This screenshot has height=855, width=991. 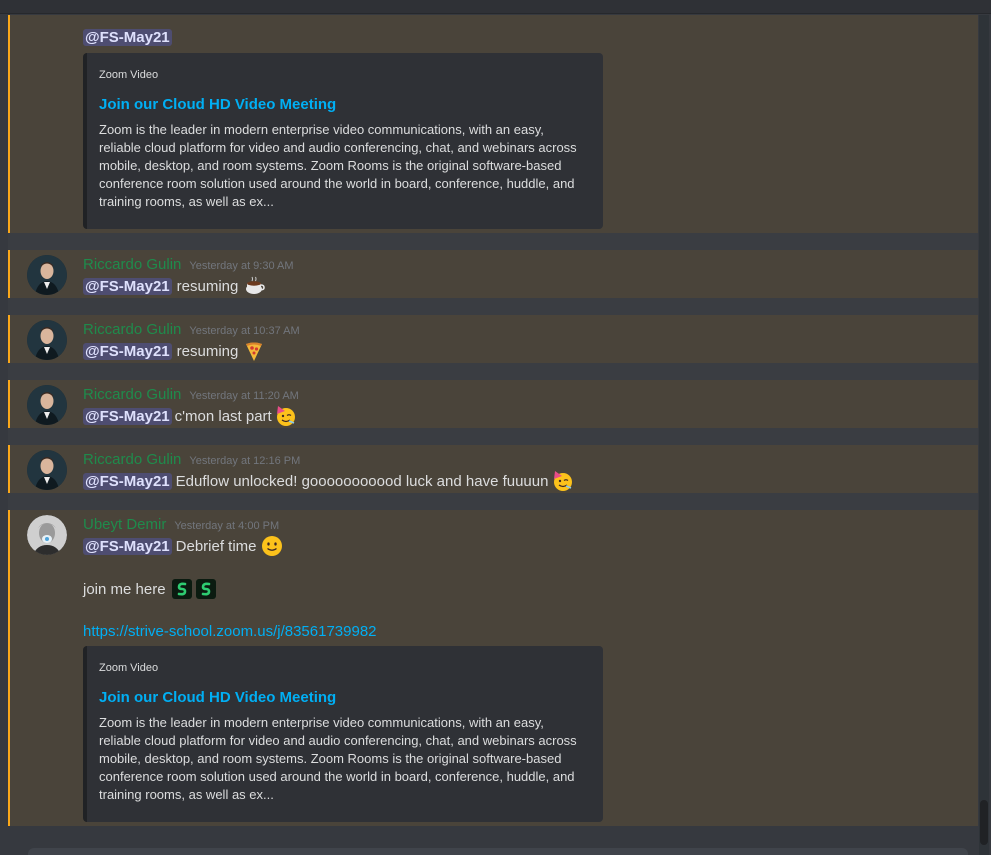 I want to click on slight-smile-icon, so click(x=272, y=546).